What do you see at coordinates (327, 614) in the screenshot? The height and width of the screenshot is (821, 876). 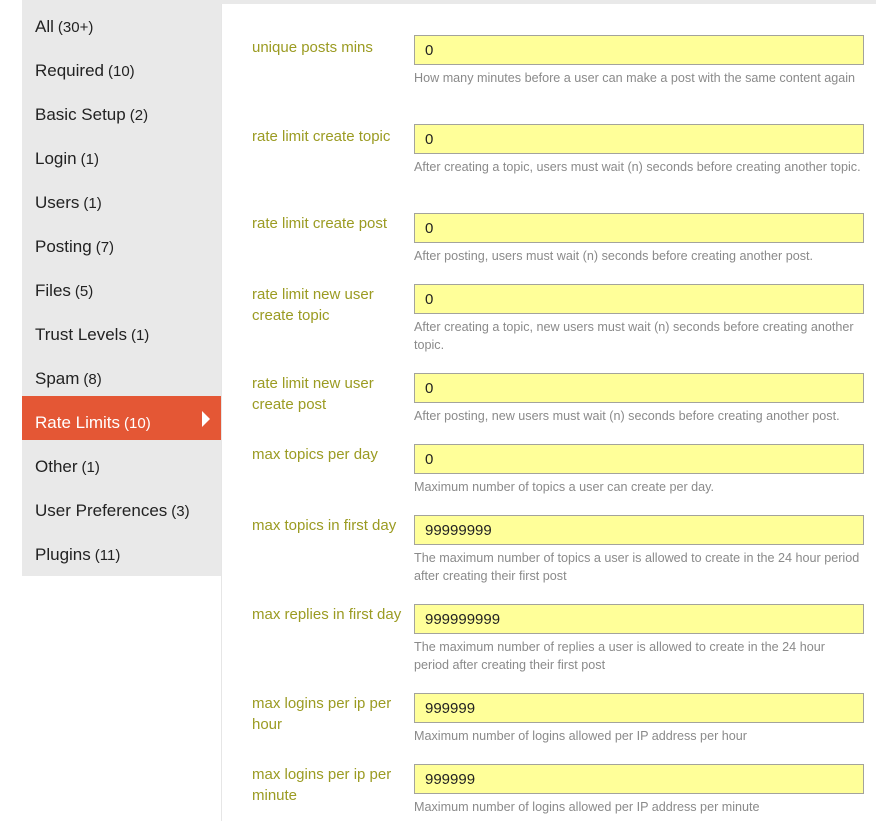 I see `setting-label: max replies in first day` at bounding box center [327, 614].